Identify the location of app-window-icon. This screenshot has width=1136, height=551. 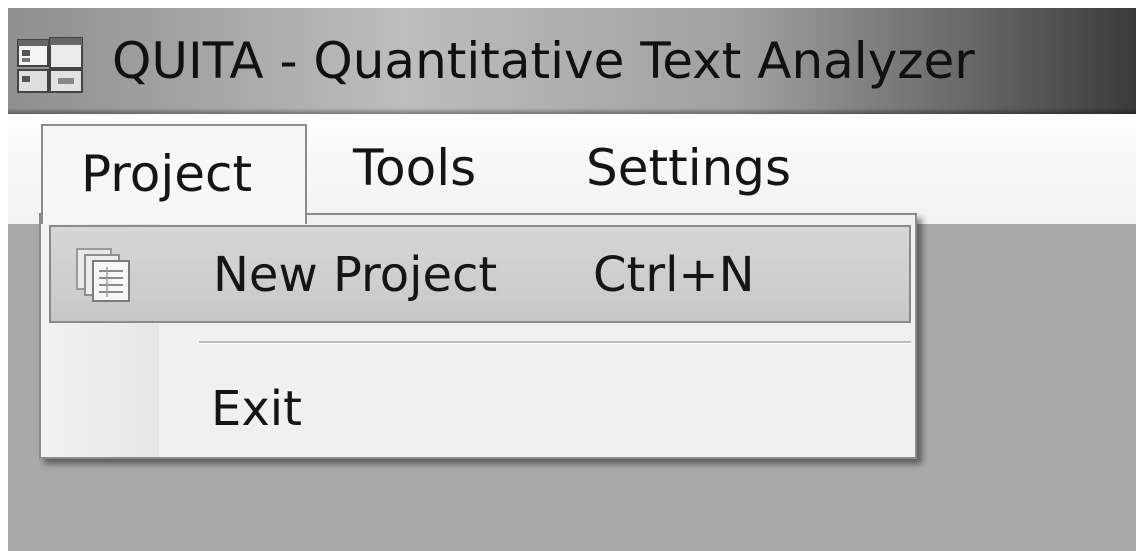
(50, 65).